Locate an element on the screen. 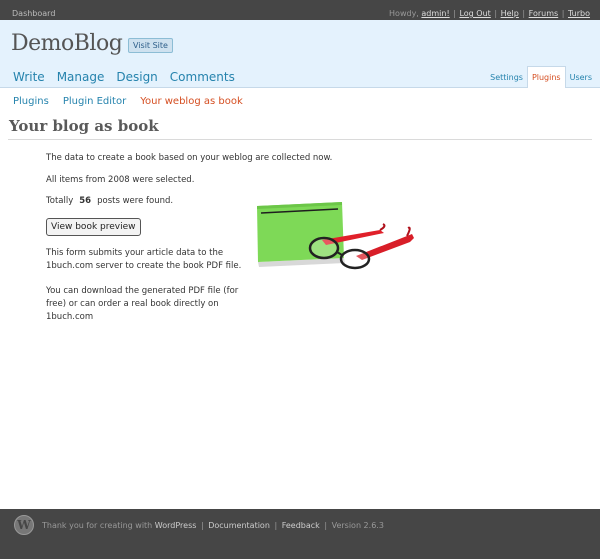 This screenshot has height=559, width=600. subnav-plugins: Plugins is located at coordinates (31, 101).